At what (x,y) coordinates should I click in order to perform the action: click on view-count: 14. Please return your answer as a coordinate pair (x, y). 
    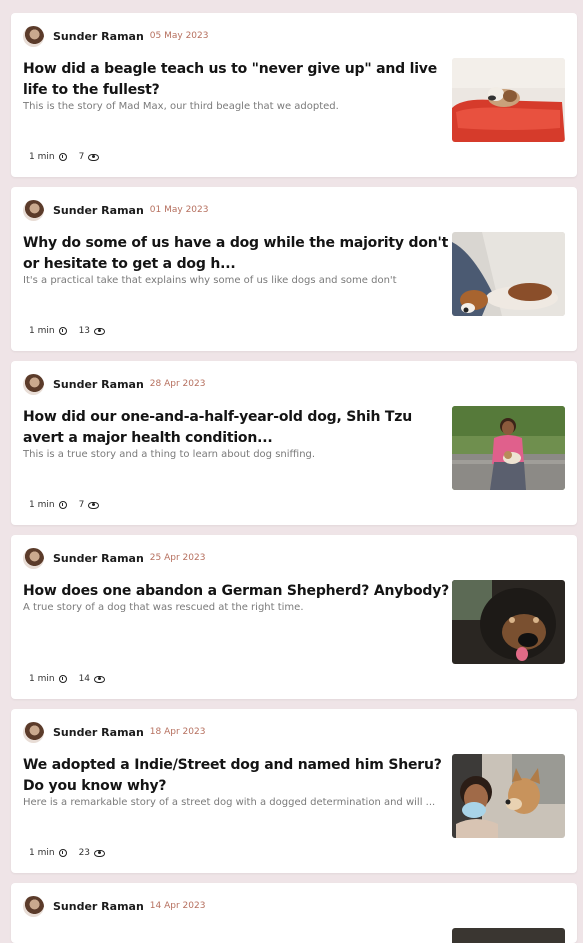
    Looking at the image, I should click on (84, 679).